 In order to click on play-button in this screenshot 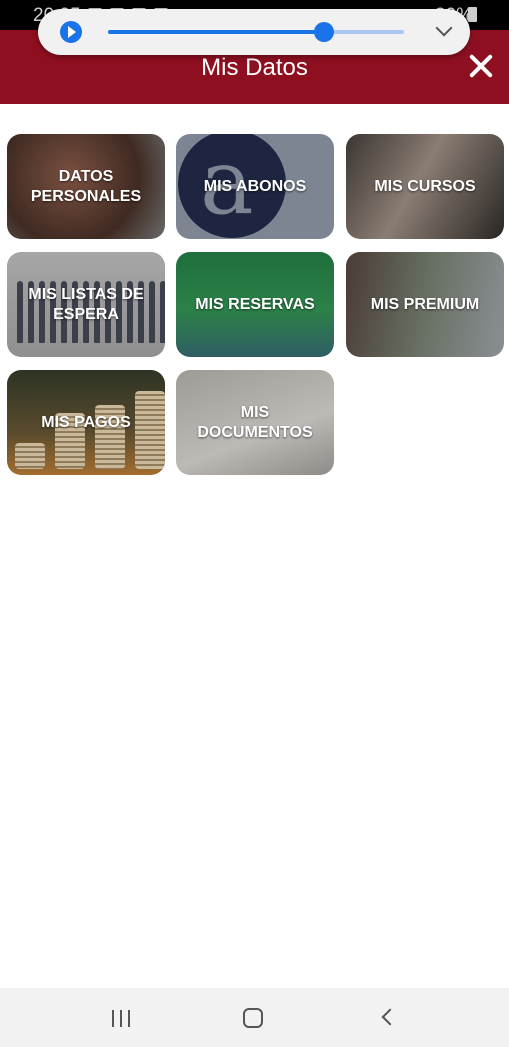, I will do `click(71, 32)`.